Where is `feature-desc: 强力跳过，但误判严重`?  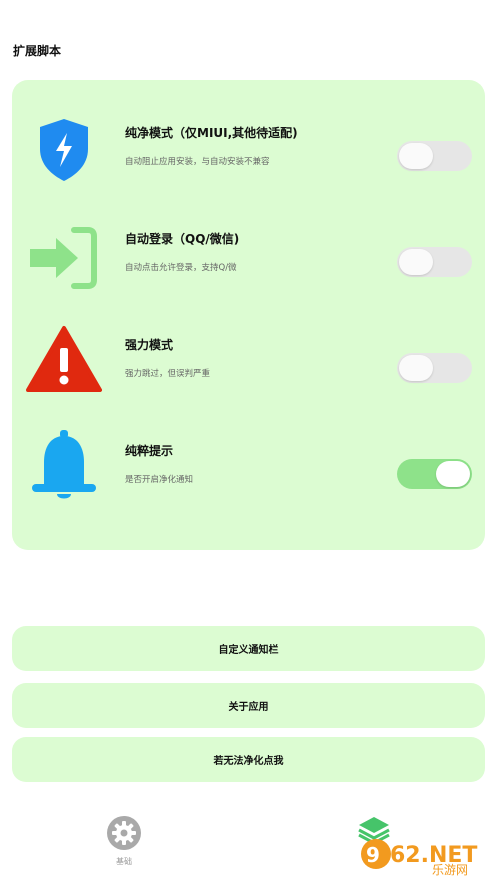
feature-desc: 强力跳过，但误判严重 is located at coordinates (168, 374).